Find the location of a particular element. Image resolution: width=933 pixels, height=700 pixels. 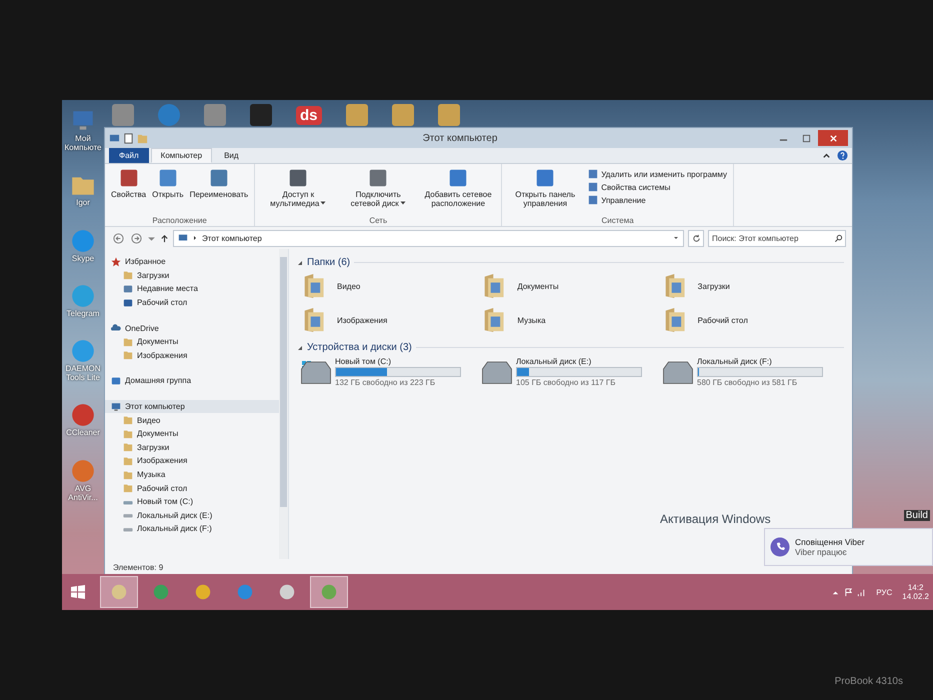

ribbon-button: Подключить сетевой диск is located at coordinates (378, 191).